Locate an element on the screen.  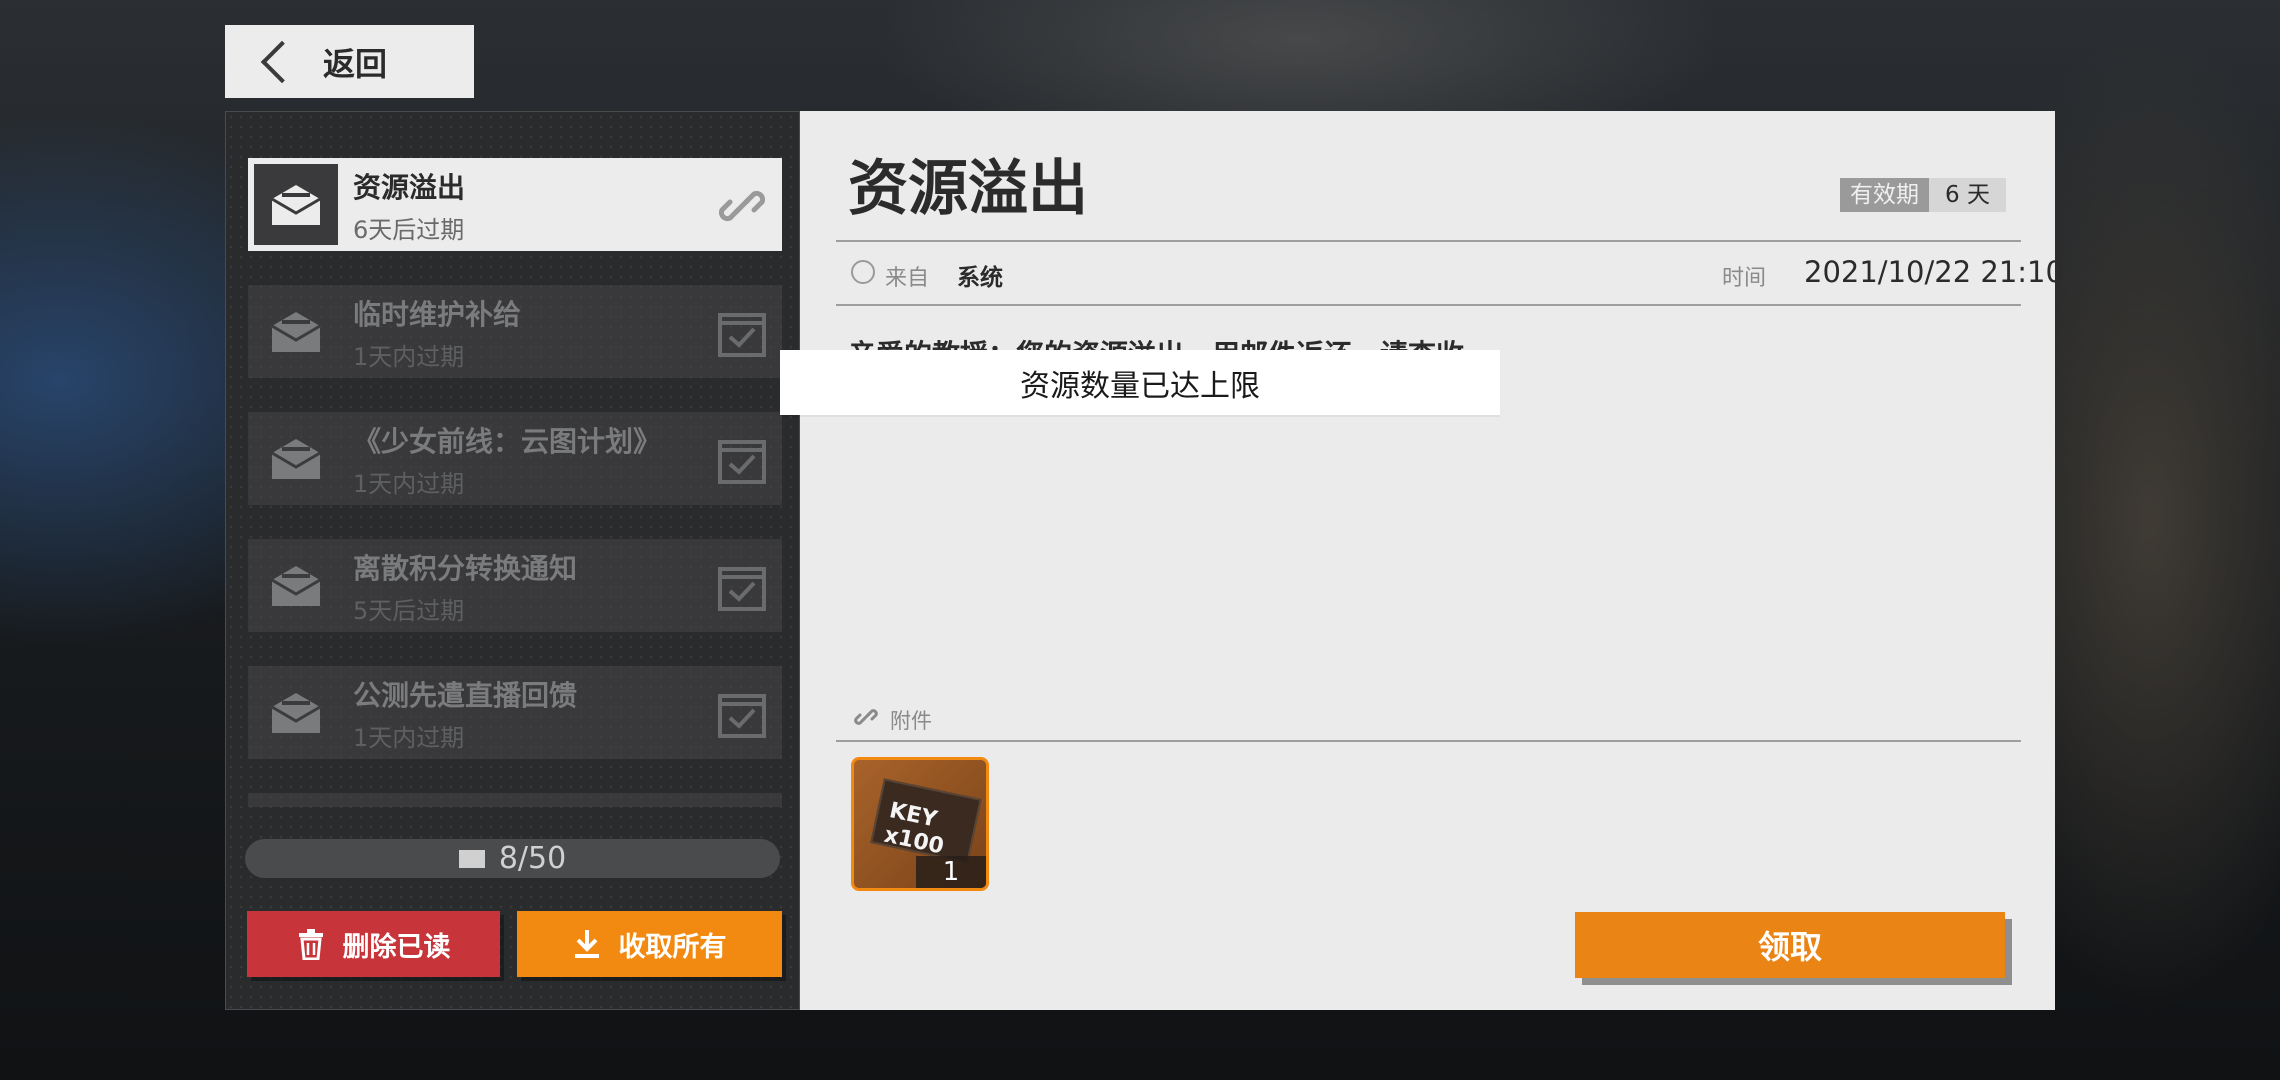
validity-badge: 有效期 6 天 is located at coordinates (1923, 195).